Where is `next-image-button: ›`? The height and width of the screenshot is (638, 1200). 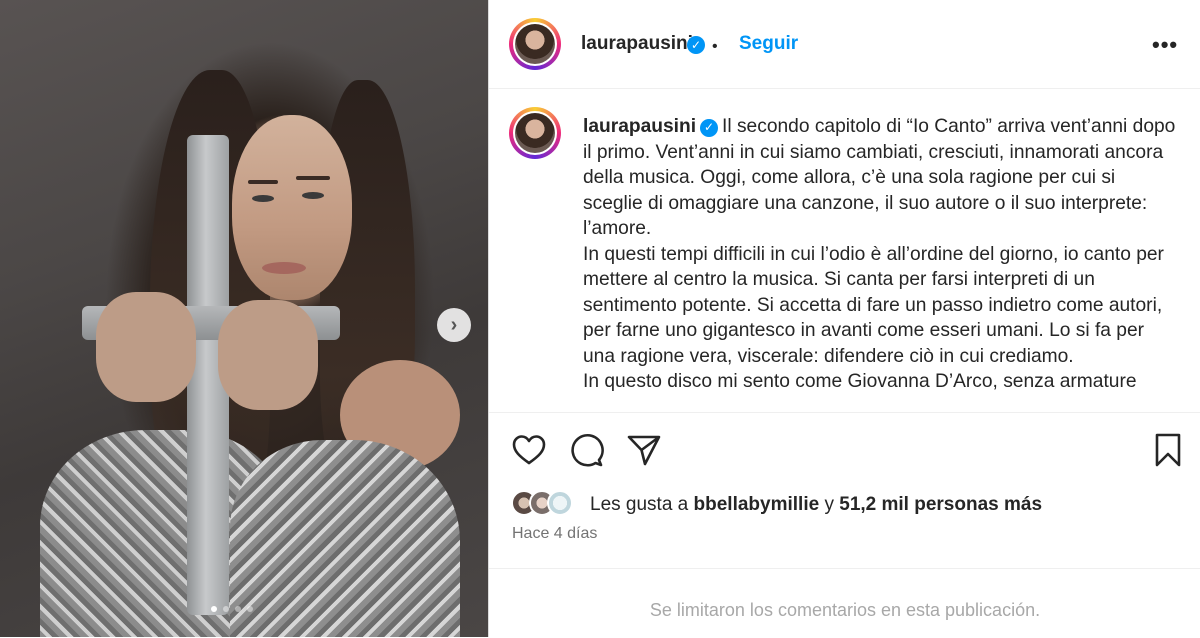 next-image-button: › is located at coordinates (454, 325).